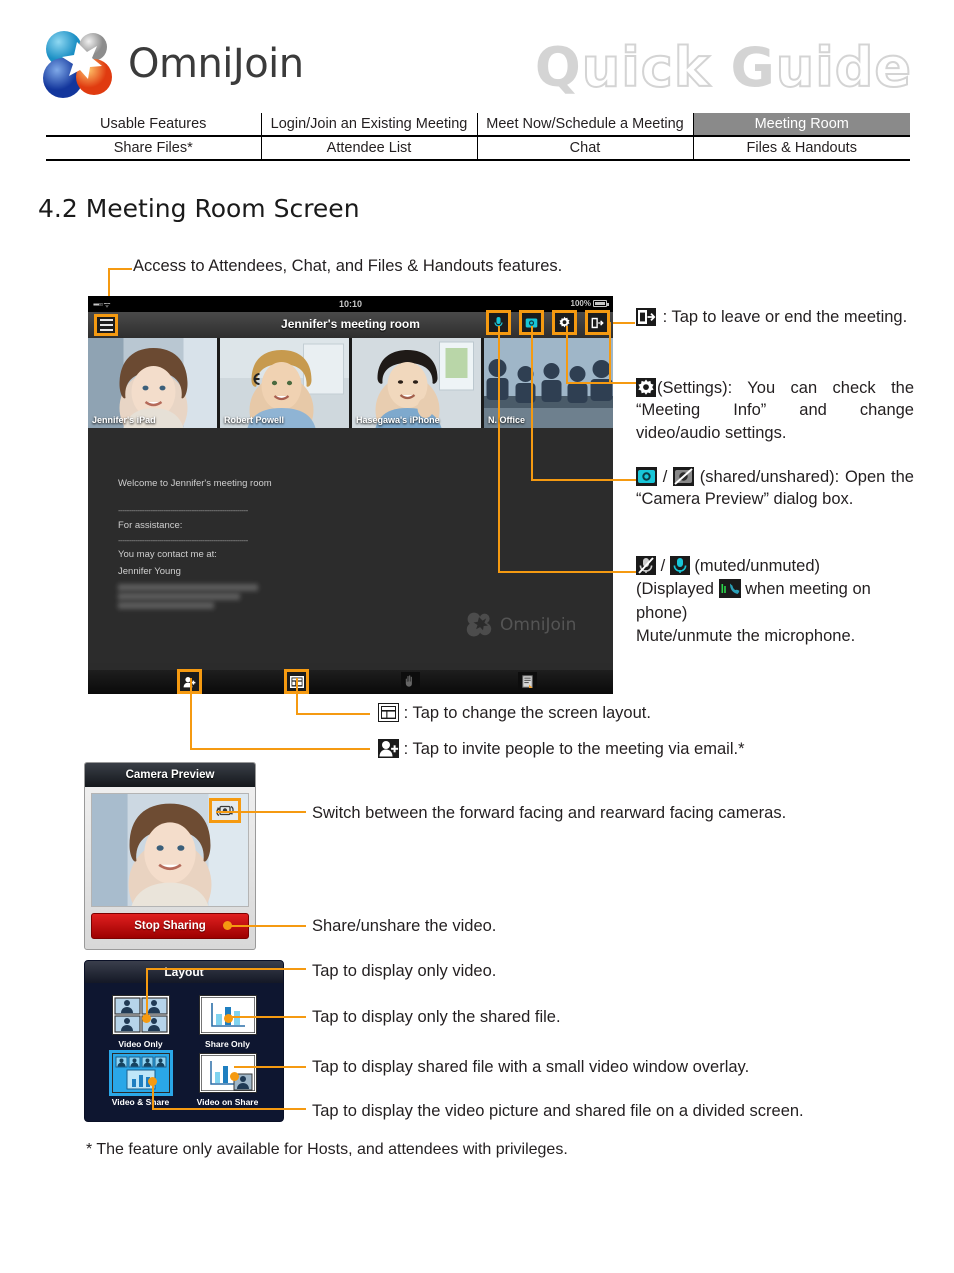  Describe the element at coordinates (267, 1017) in the screenshot. I see `leader-share-only-h` at that location.